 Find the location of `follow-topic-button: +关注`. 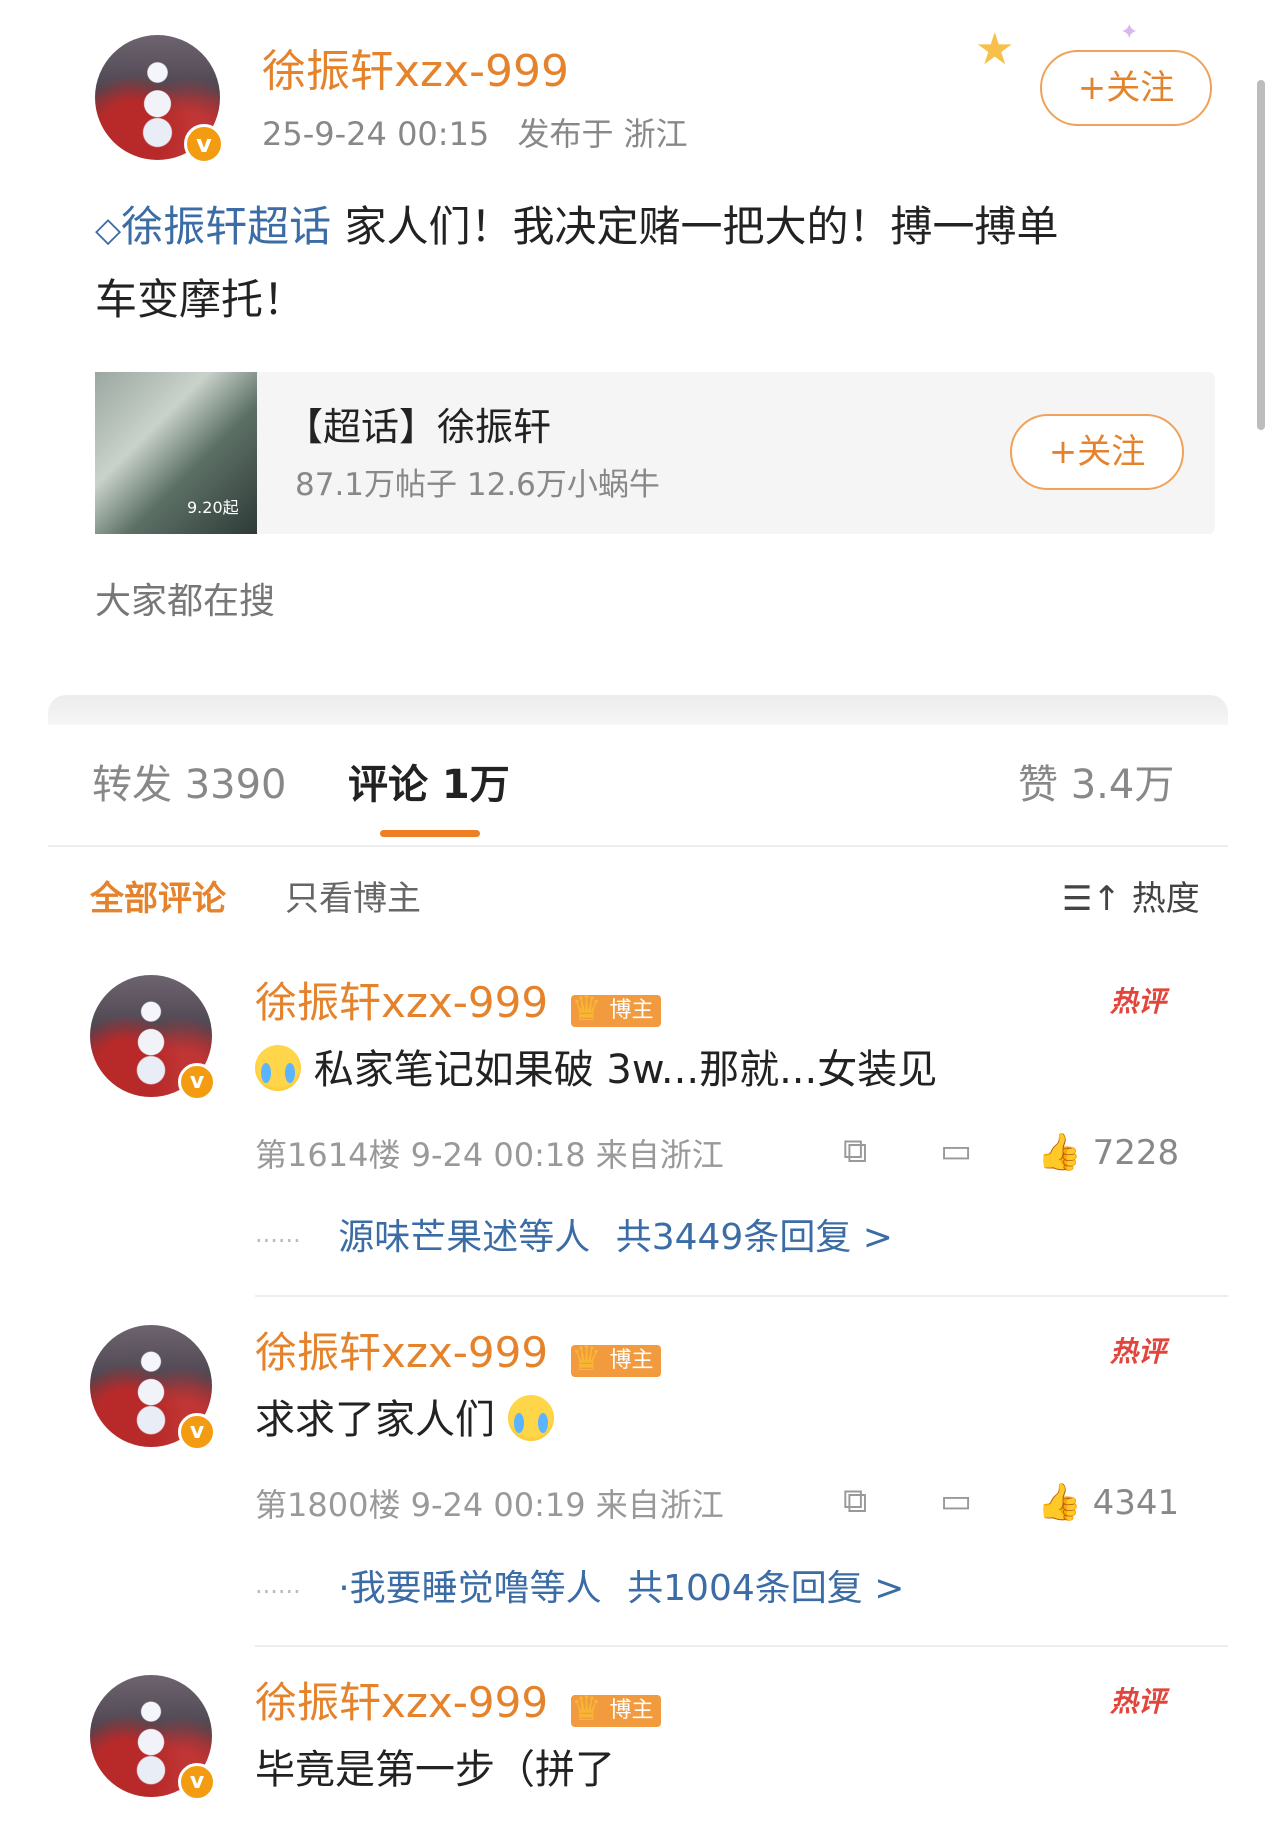

follow-topic-button: +关注 is located at coordinates (1097, 452).